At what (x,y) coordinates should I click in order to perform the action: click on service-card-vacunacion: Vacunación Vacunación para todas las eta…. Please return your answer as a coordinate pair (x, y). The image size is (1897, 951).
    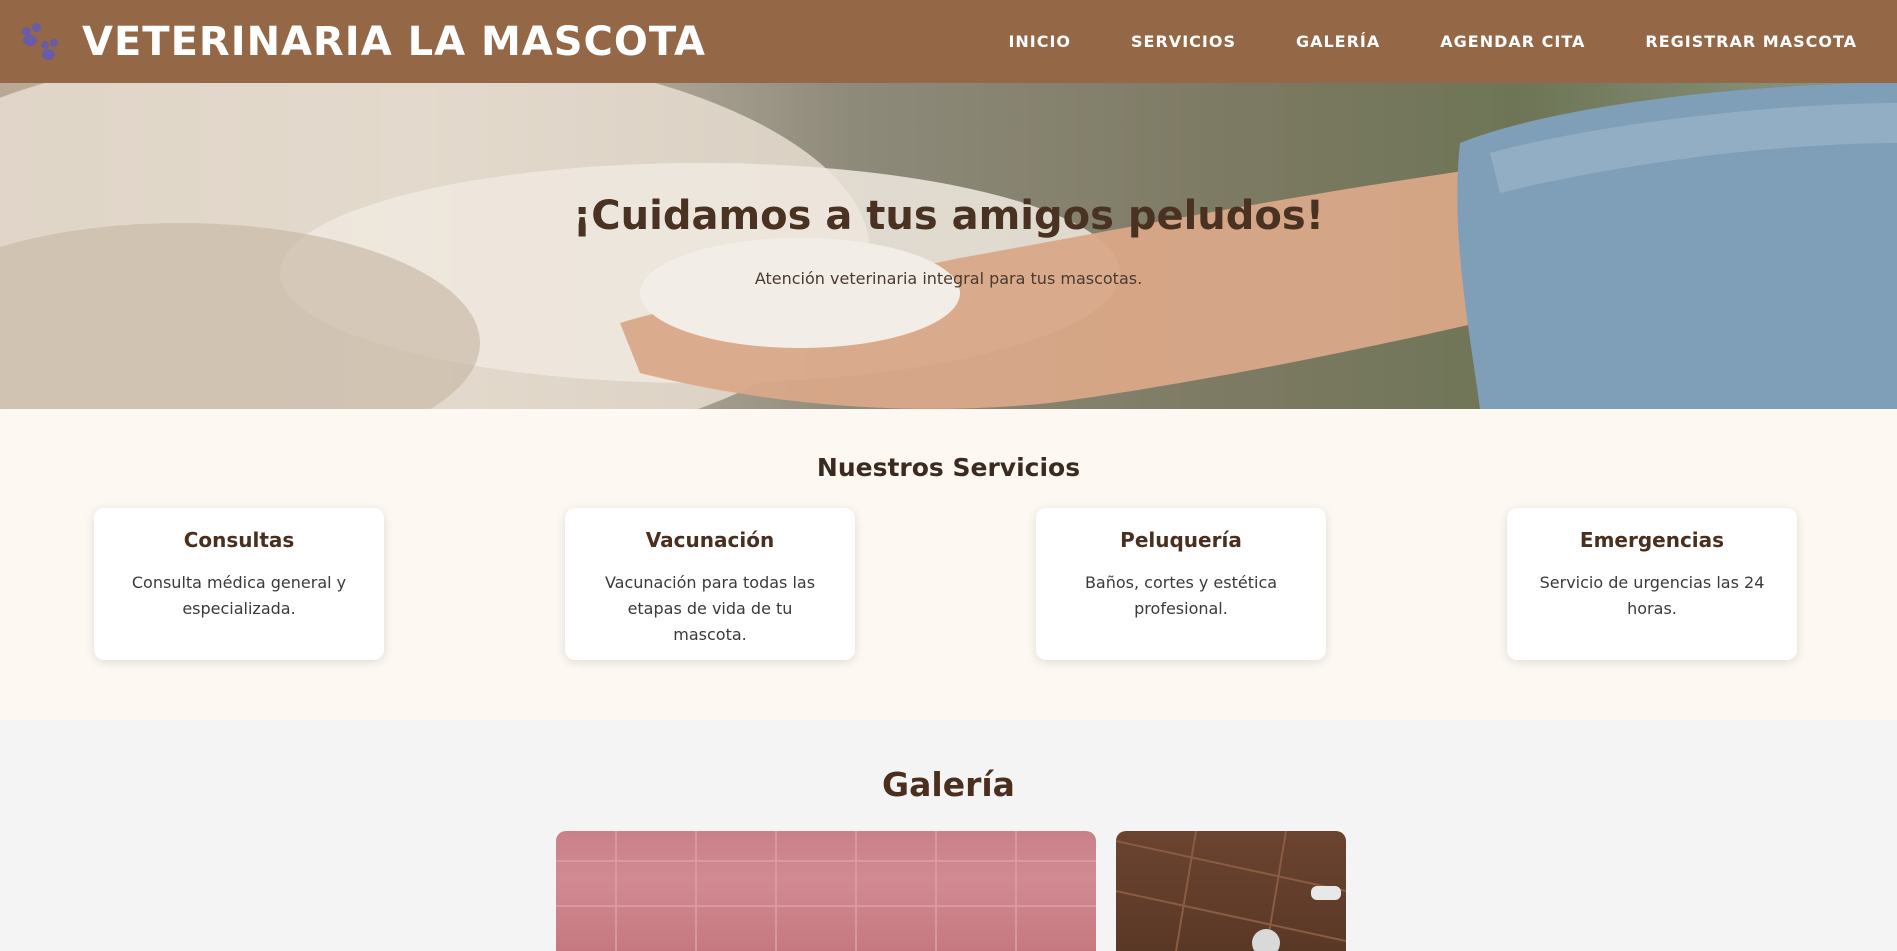
    Looking at the image, I should click on (710, 584).